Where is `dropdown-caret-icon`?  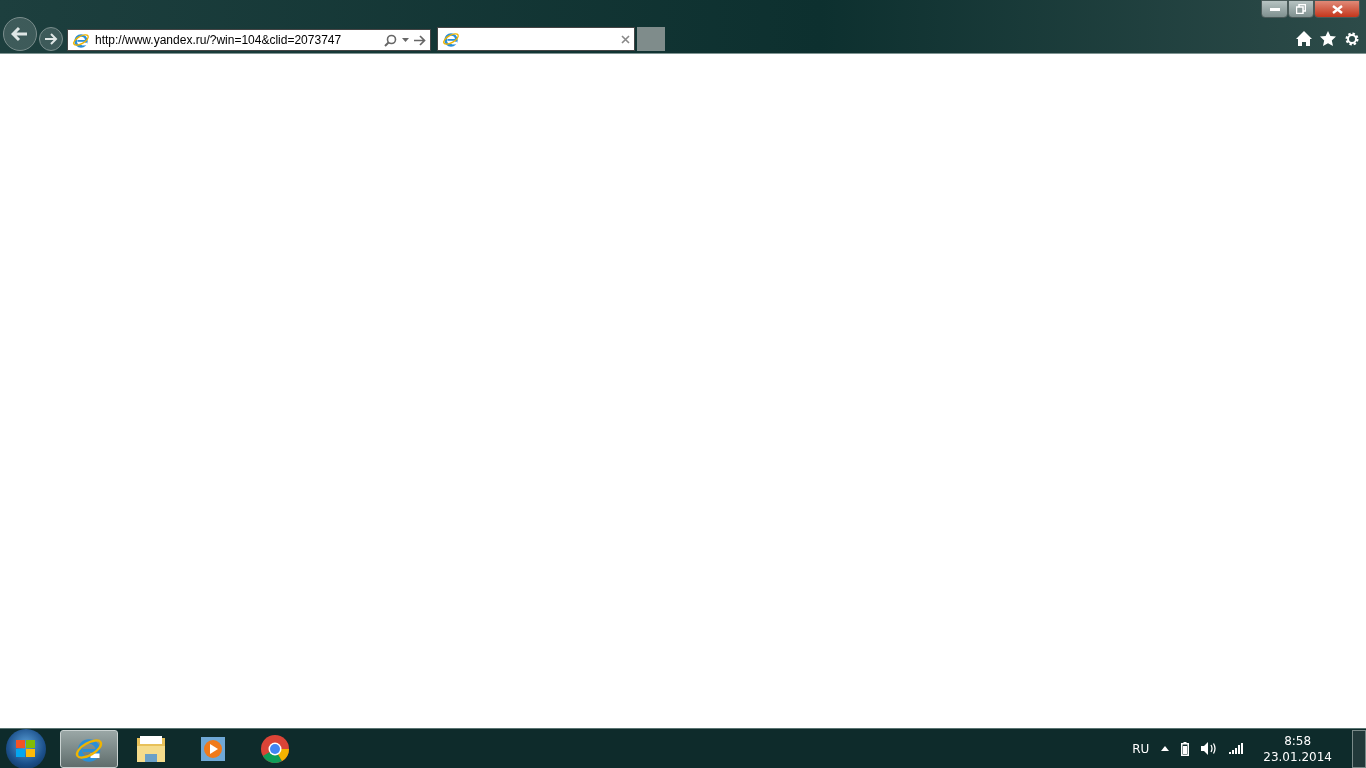 dropdown-caret-icon is located at coordinates (405, 40).